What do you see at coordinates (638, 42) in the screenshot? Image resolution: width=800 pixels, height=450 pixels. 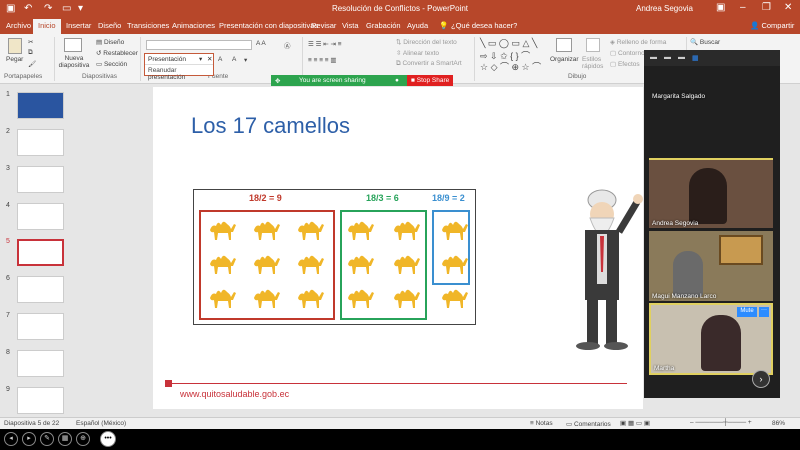 I see `shape-fill-button: ◈ Relleno de forma` at bounding box center [638, 42].